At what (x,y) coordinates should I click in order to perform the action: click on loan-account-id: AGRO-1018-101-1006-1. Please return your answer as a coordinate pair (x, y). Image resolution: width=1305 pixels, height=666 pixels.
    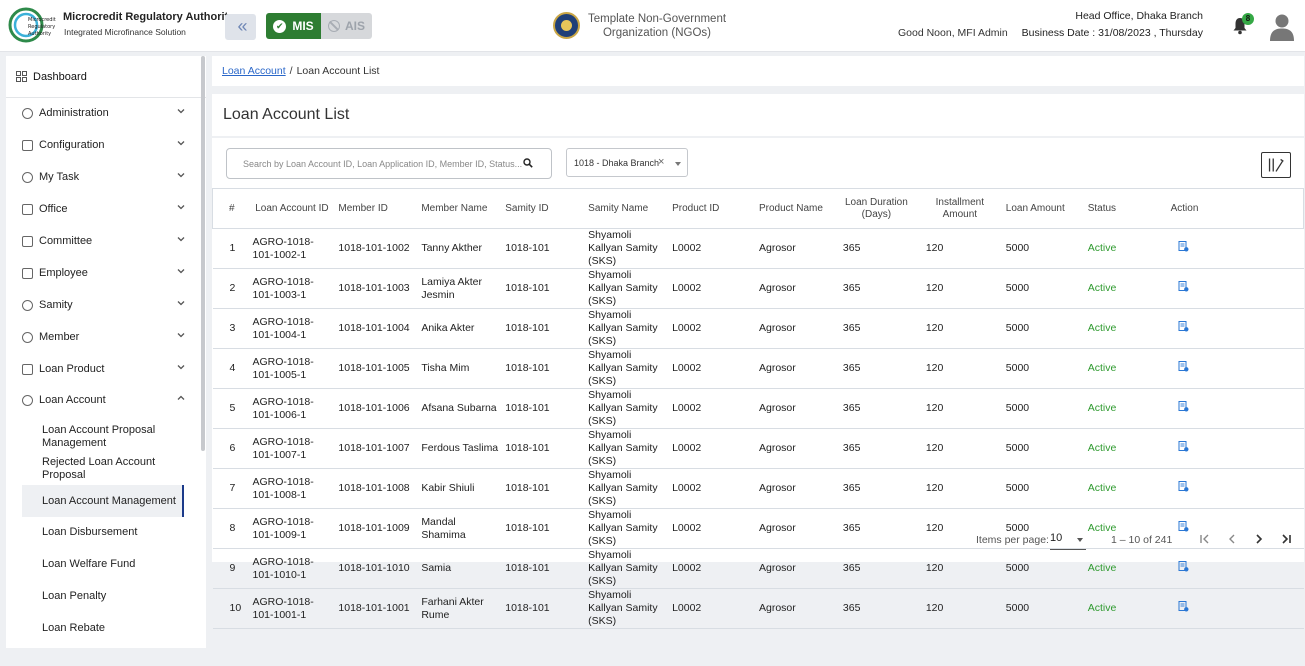
    Looking at the image, I should click on (283, 408).